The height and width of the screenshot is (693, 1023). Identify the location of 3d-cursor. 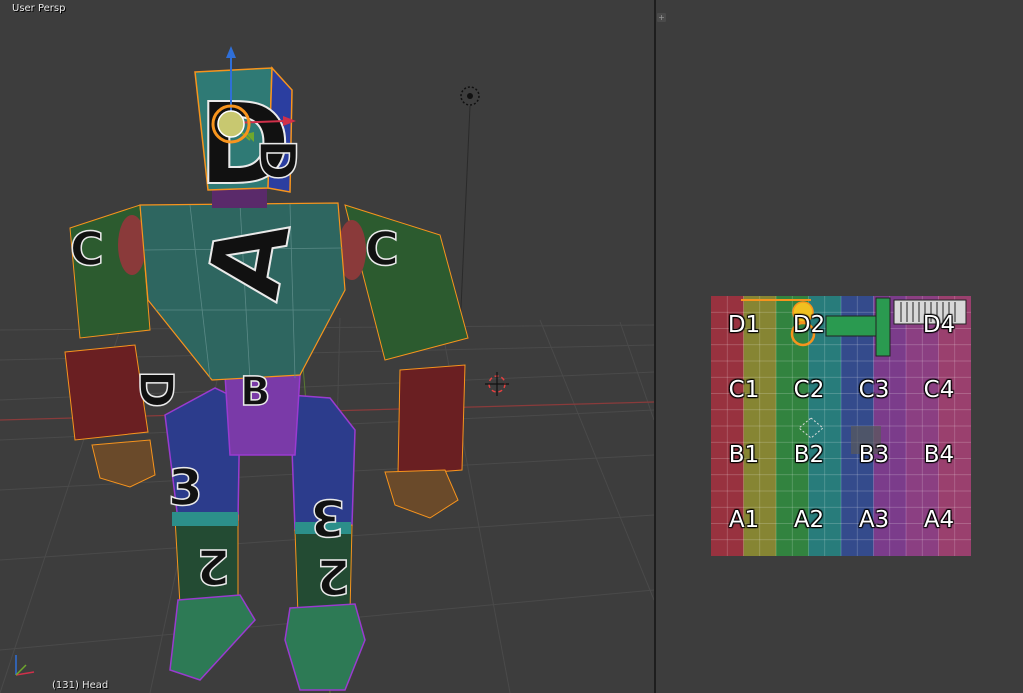
(497, 384).